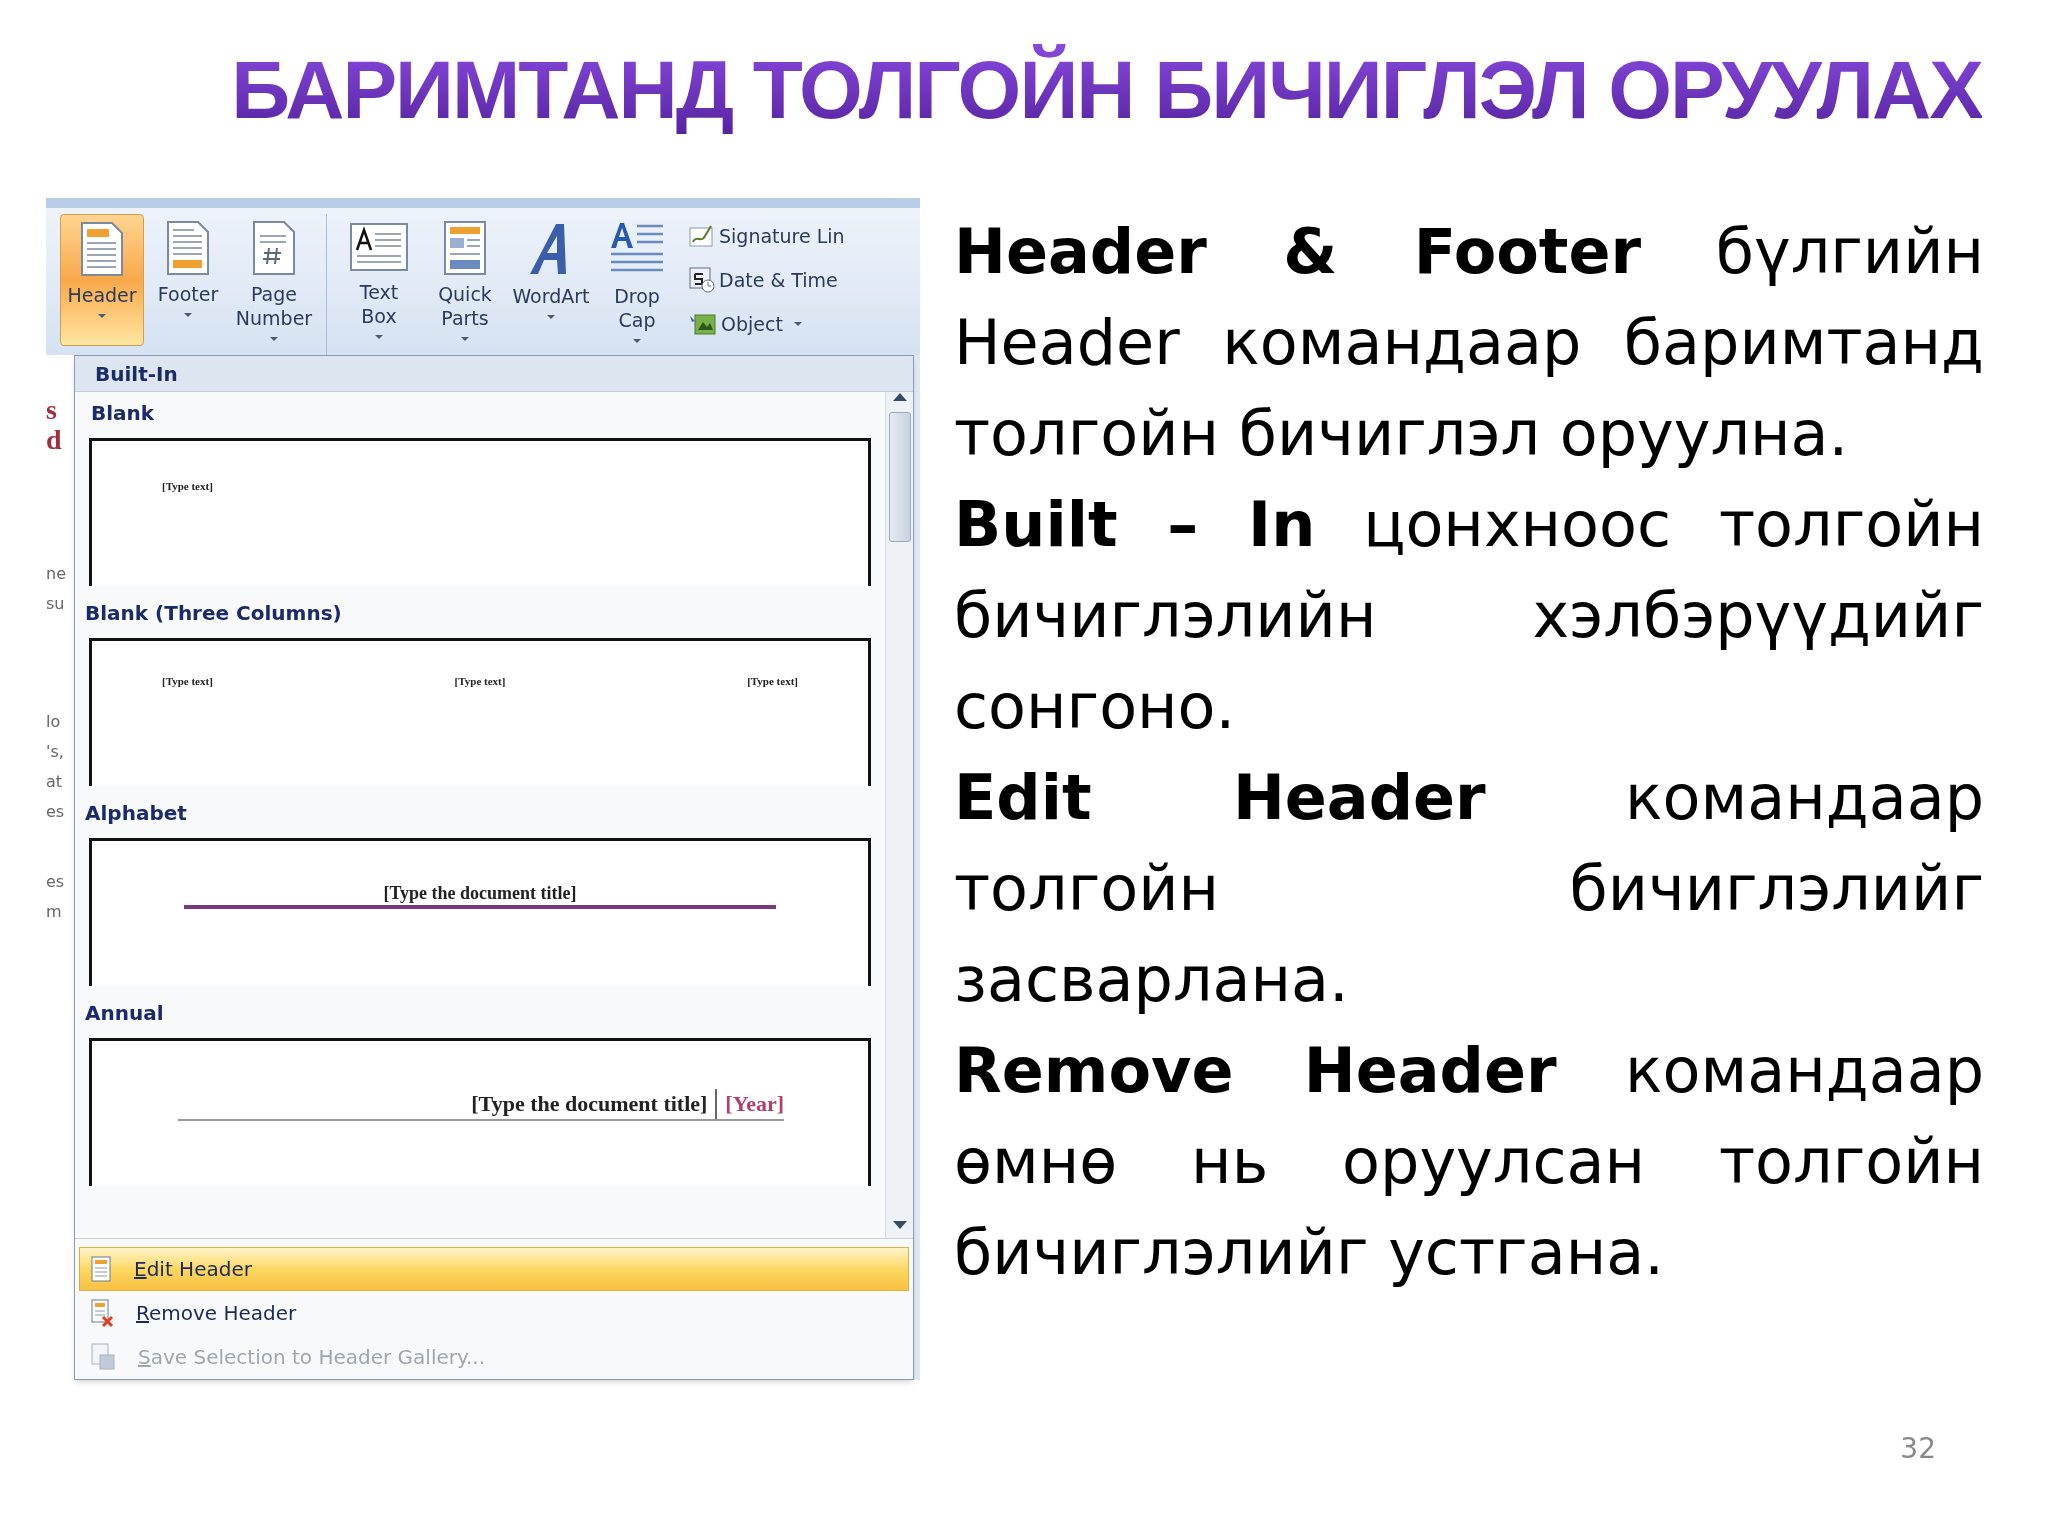 The image size is (2048, 1536). What do you see at coordinates (480, 912) in the screenshot?
I see `header-preview: [Type the document title]` at bounding box center [480, 912].